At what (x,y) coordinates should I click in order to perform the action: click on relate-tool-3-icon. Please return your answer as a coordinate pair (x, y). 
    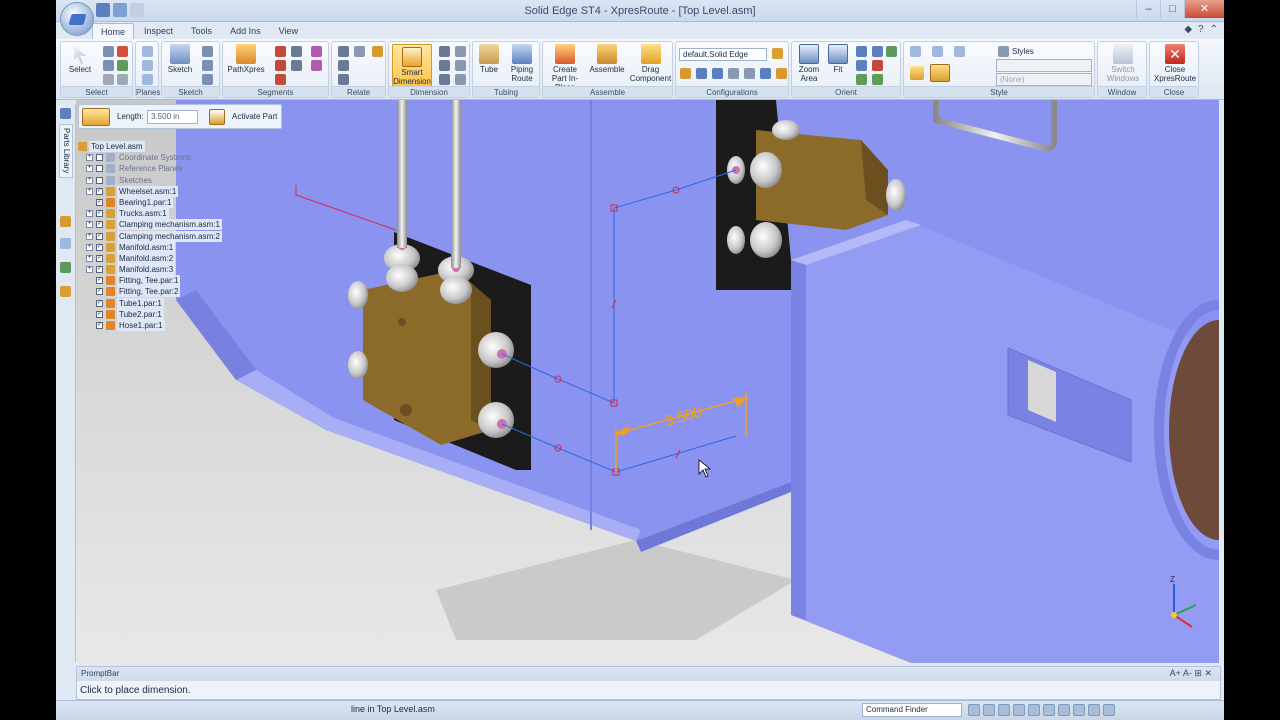
    Looking at the image, I should click on (343, 79).